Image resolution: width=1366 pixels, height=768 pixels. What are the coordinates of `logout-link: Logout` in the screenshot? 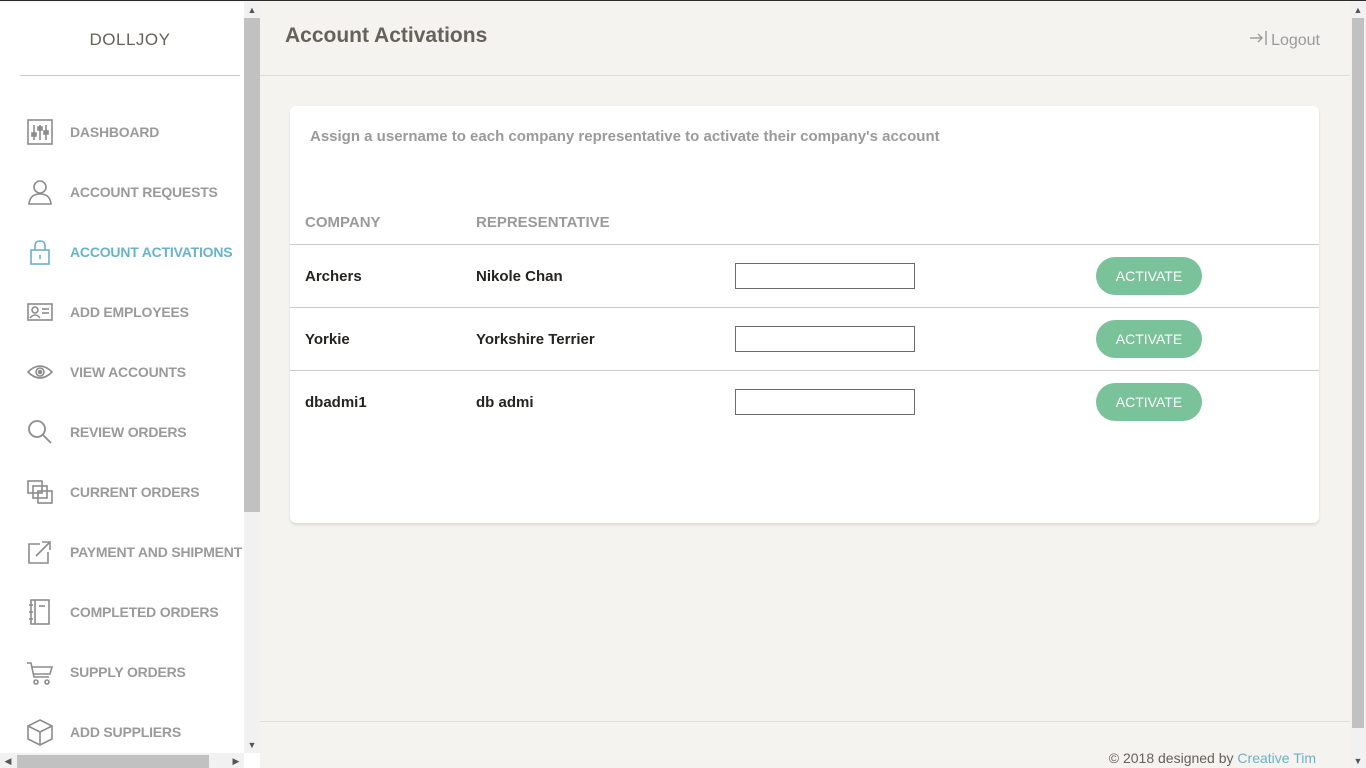 It's located at (1284, 40).